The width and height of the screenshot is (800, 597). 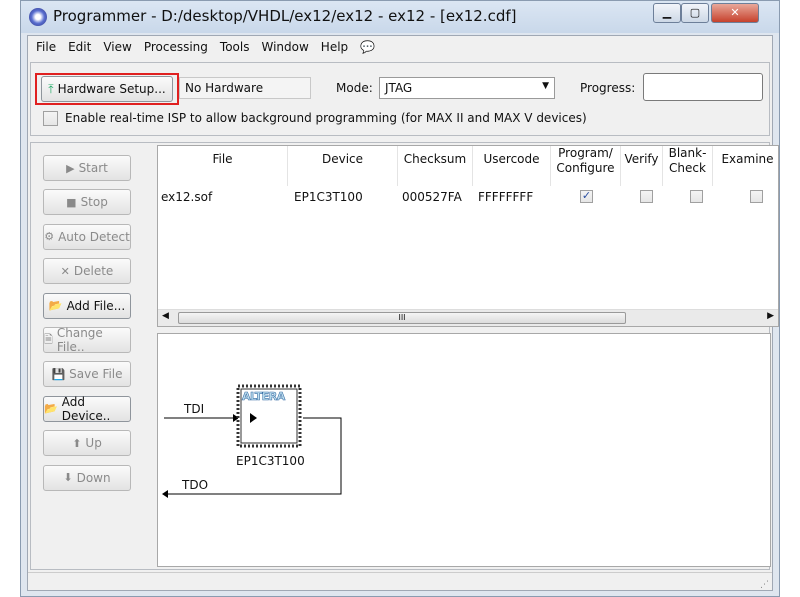 What do you see at coordinates (264, 397) in the screenshot?
I see `altera-logo: ALTERA` at bounding box center [264, 397].